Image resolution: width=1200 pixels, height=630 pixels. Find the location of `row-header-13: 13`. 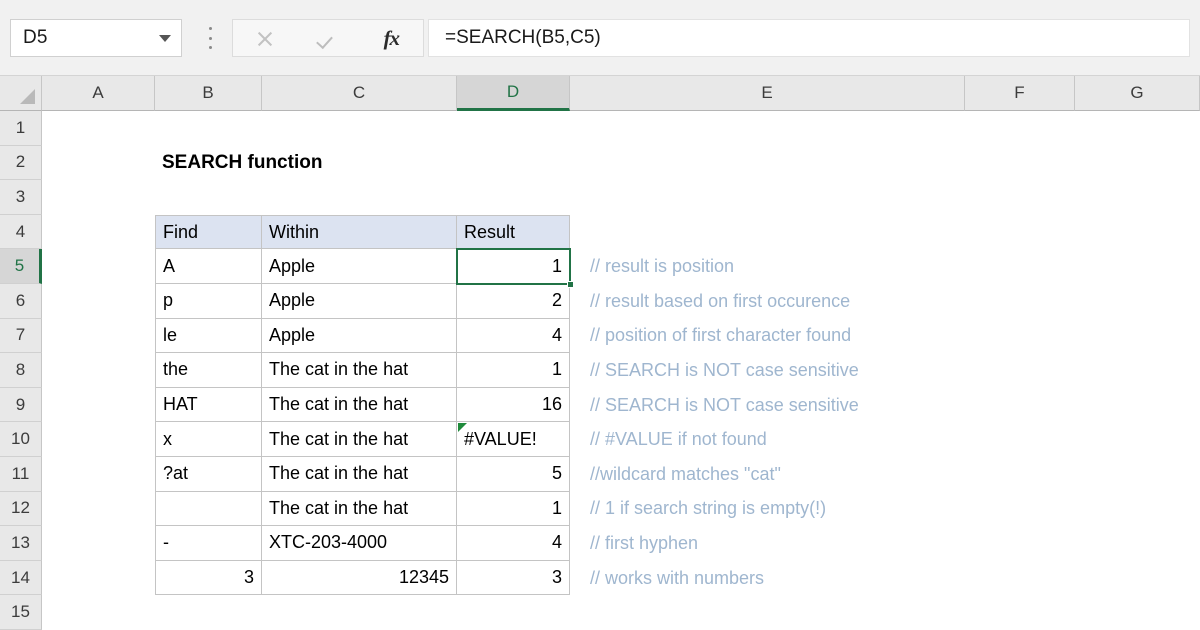

row-header-13: 13 is located at coordinates (21, 543).